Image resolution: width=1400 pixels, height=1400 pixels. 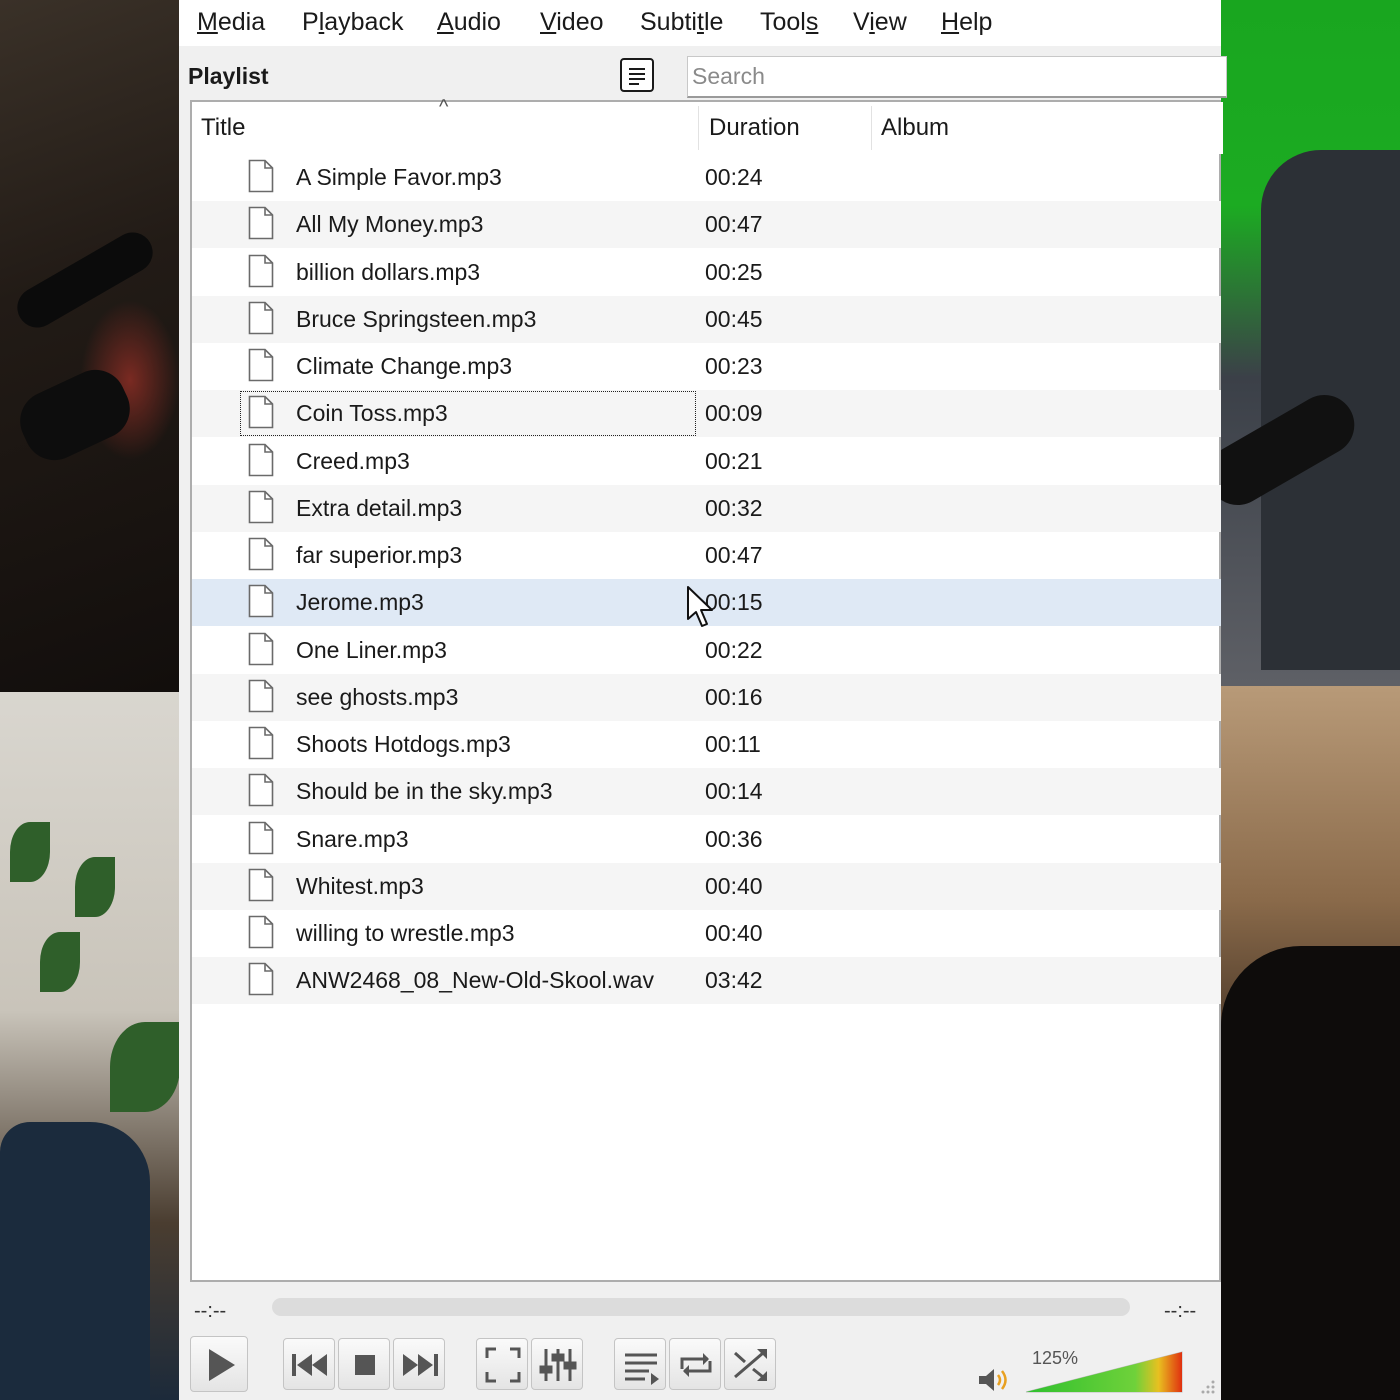 I want to click on playlist-row: willing to wrestle.mp3 00:40, so click(x=706, y=933).